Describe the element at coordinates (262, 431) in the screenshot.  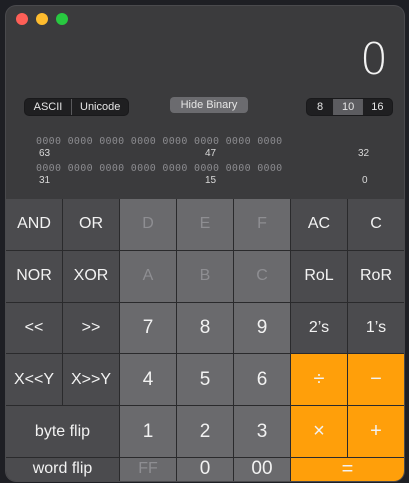
I see `digit-3-button: 3` at that location.